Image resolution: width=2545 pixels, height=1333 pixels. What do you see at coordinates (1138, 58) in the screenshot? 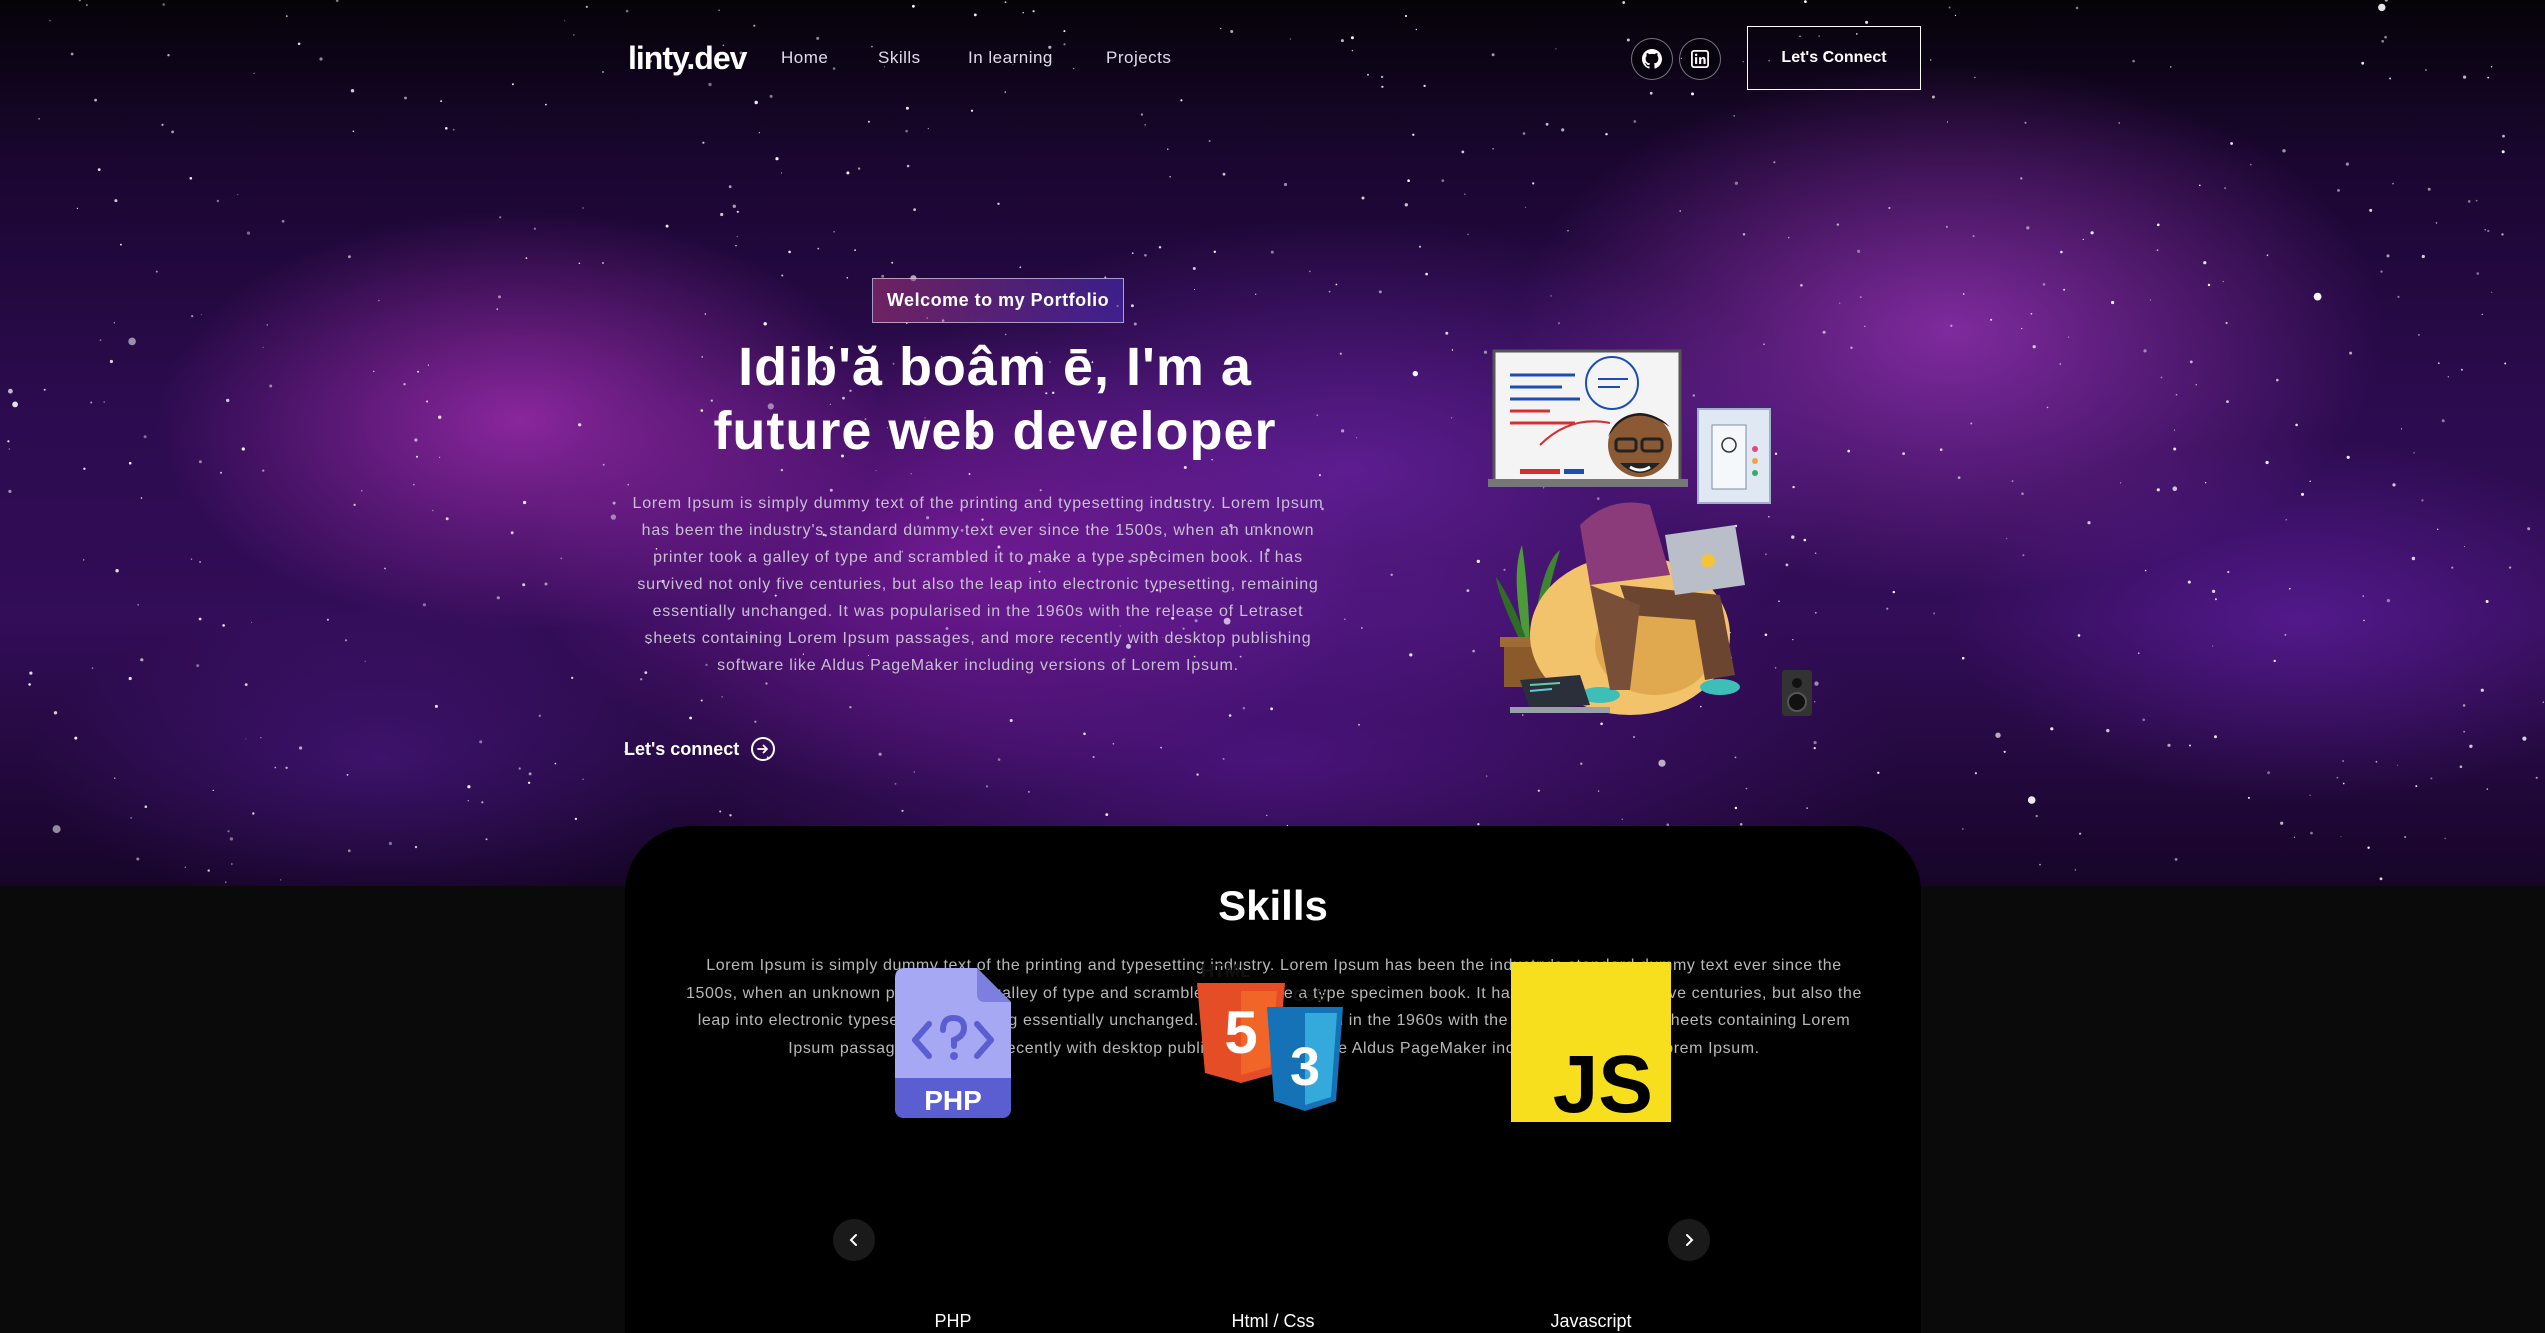
I see `nav-link-projects: Projects` at bounding box center [1138, 58].